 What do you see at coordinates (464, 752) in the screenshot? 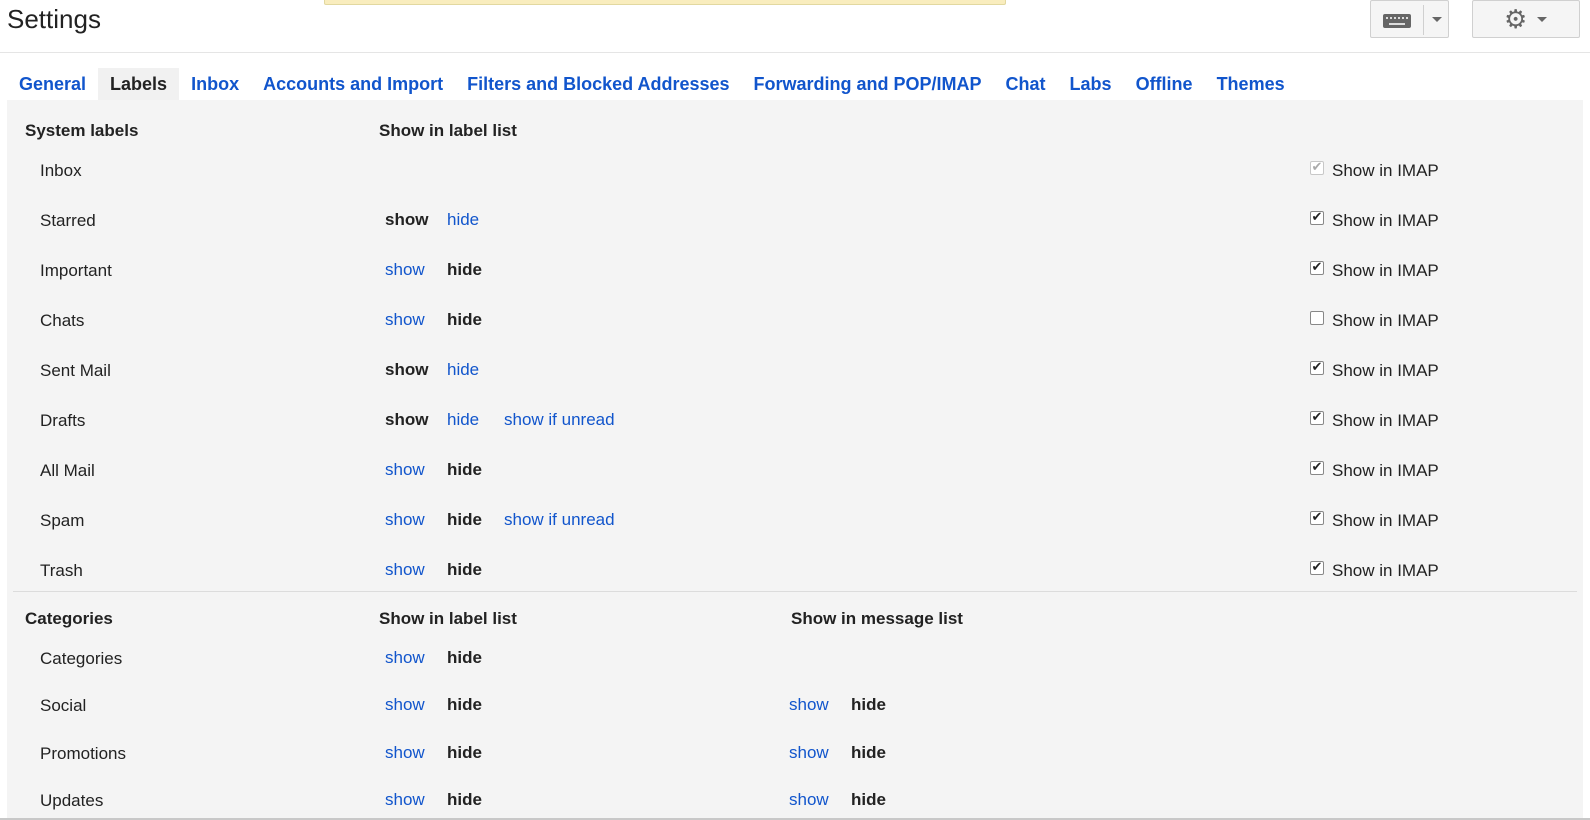
I see `promotions-label-list-hide-option: hide` at bounding box center [464, 752].